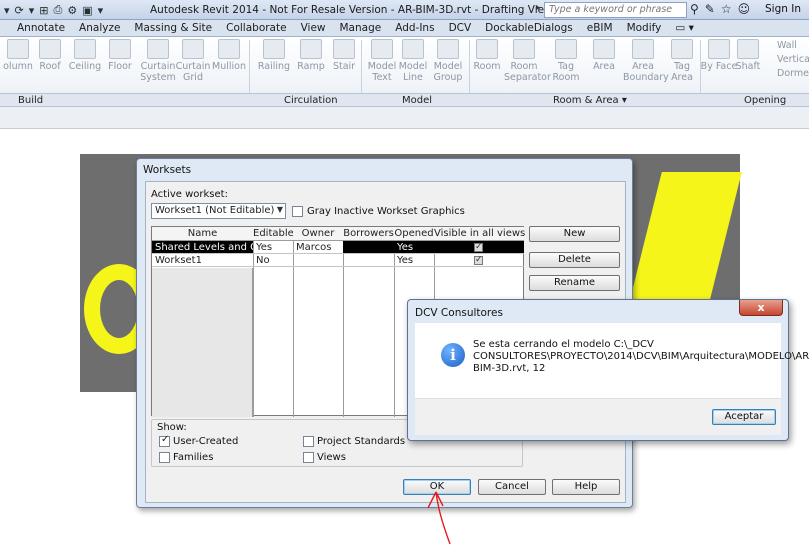 The width and height of the screenshot is (809, 546). Describe the element at coordinates (566, 61) in the screenshot. I see `ribbon-tool: Tag Room` at that location.